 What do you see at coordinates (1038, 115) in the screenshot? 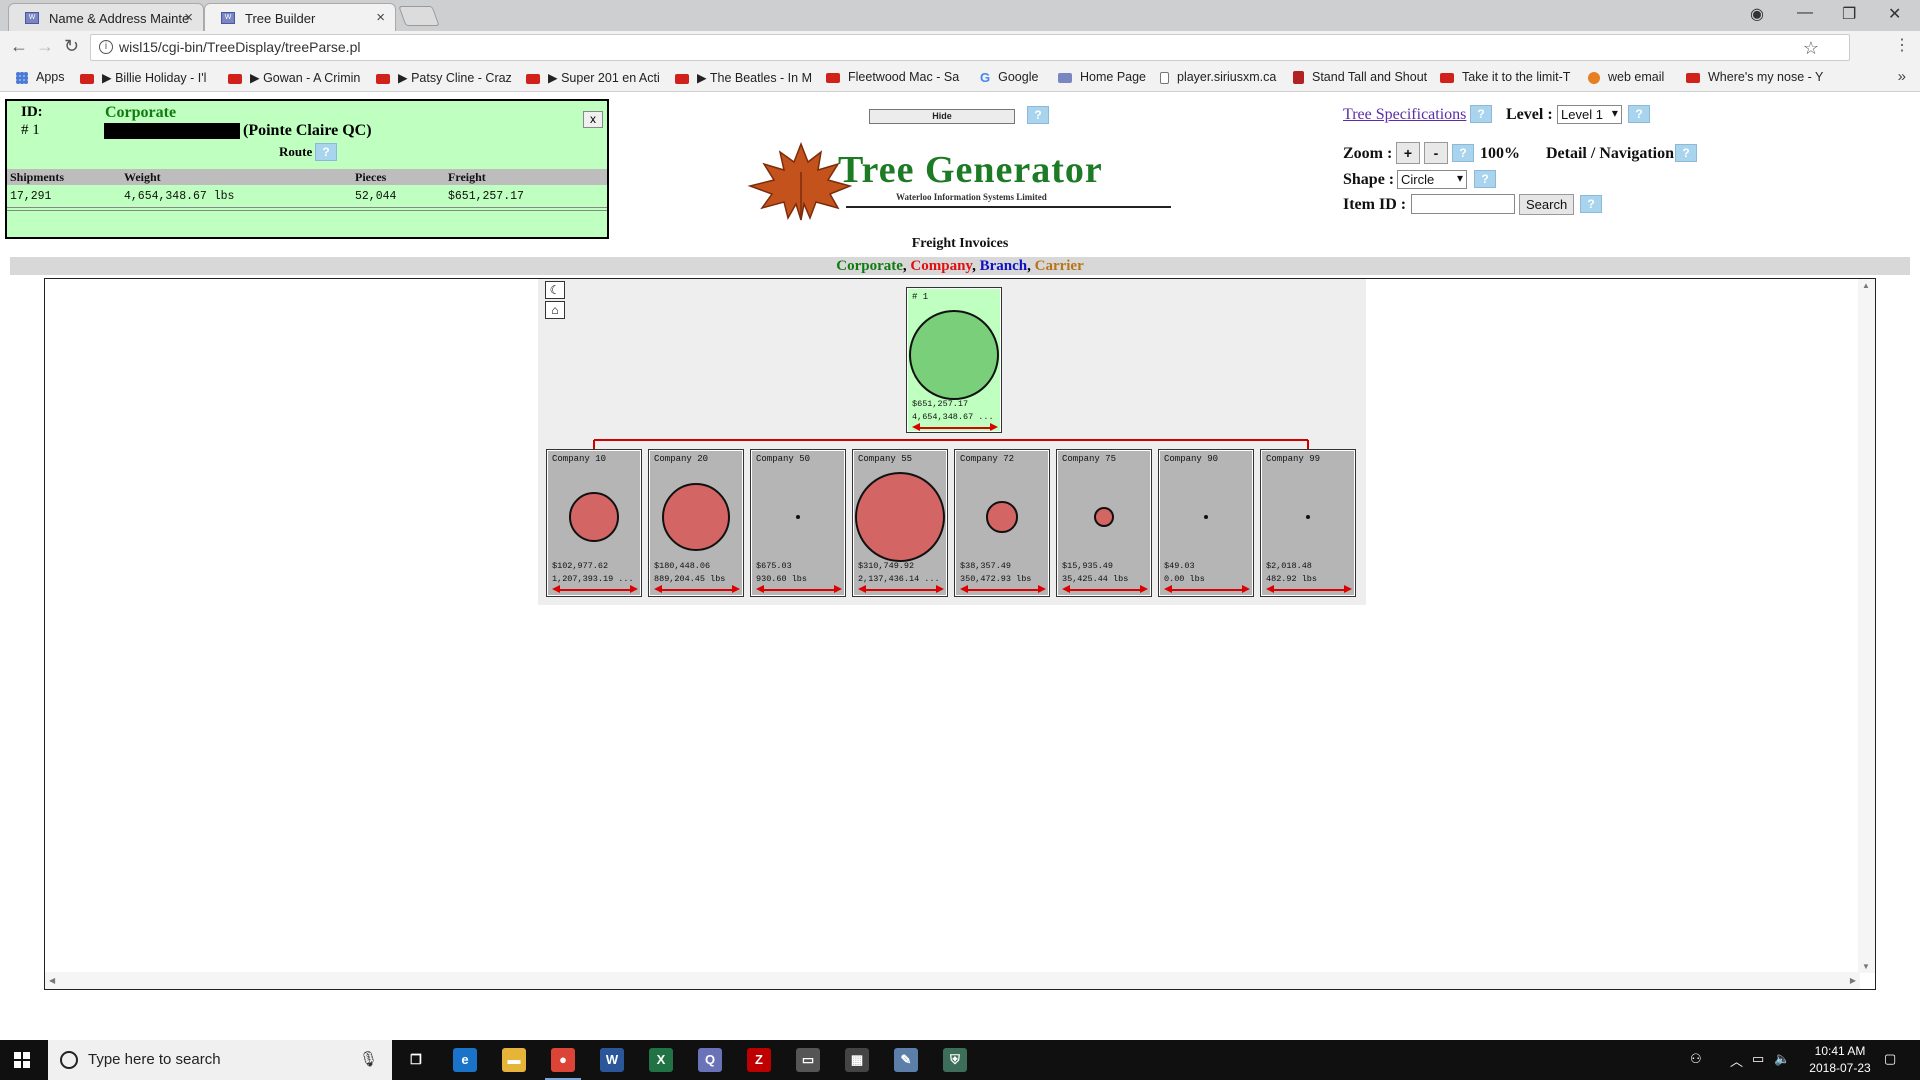
I see `hide-help-button: ?` at bounding box center [1038, 115].